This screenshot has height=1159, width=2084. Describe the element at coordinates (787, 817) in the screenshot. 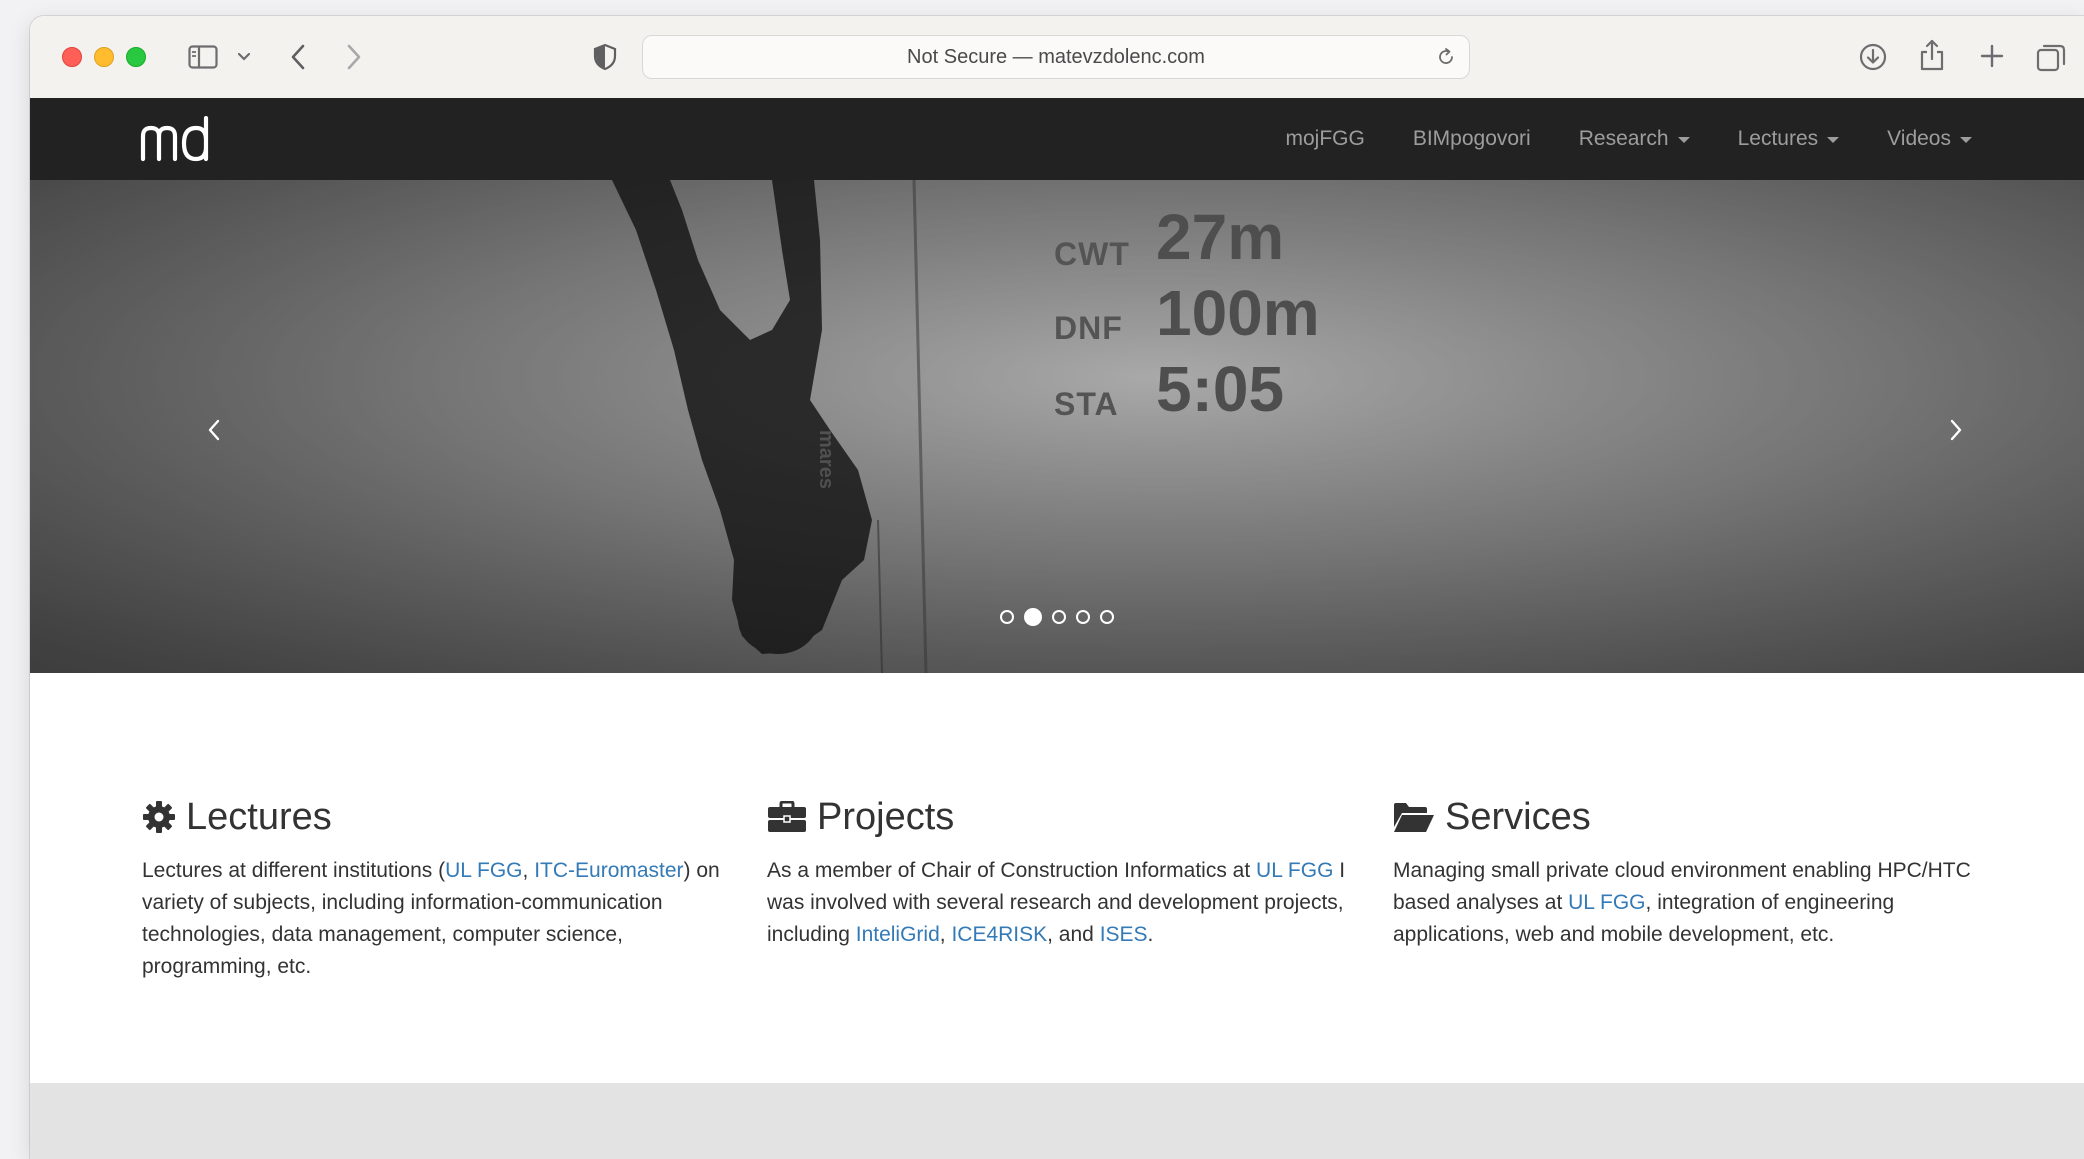

I see `briefcase-icon` at that location.